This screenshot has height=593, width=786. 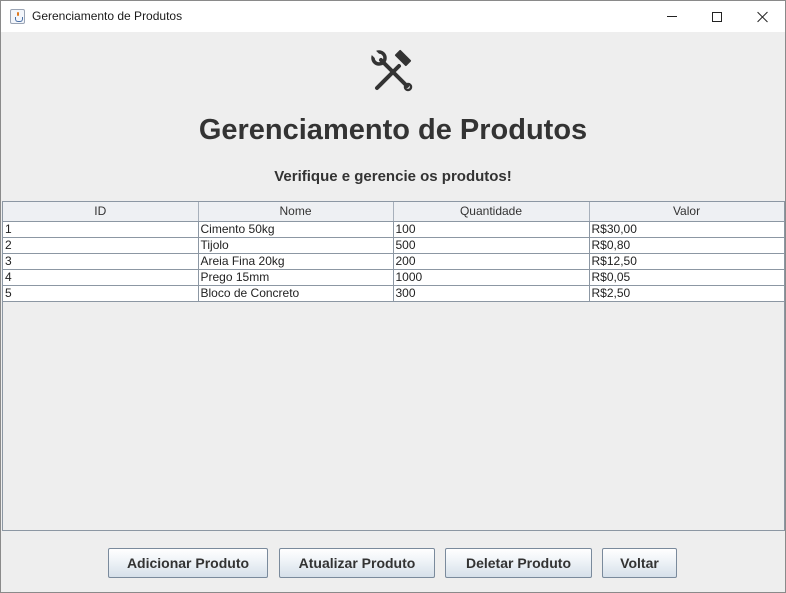 I want to click on tools-hammer-wrench-icon, so click(x=391, y=70).